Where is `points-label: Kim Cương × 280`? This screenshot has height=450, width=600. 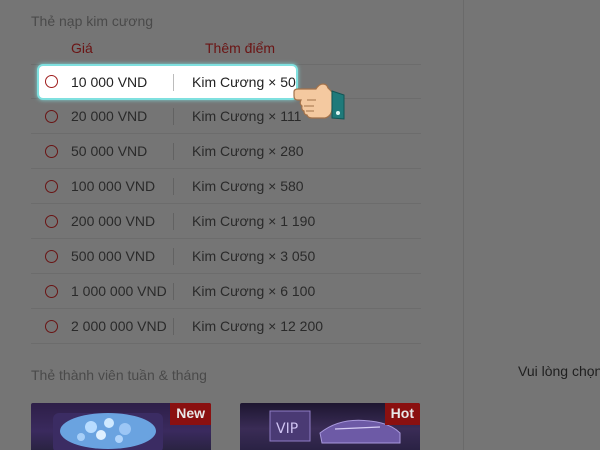
points-label: Kim Cương × 280 is located at coordinates (248, 151).